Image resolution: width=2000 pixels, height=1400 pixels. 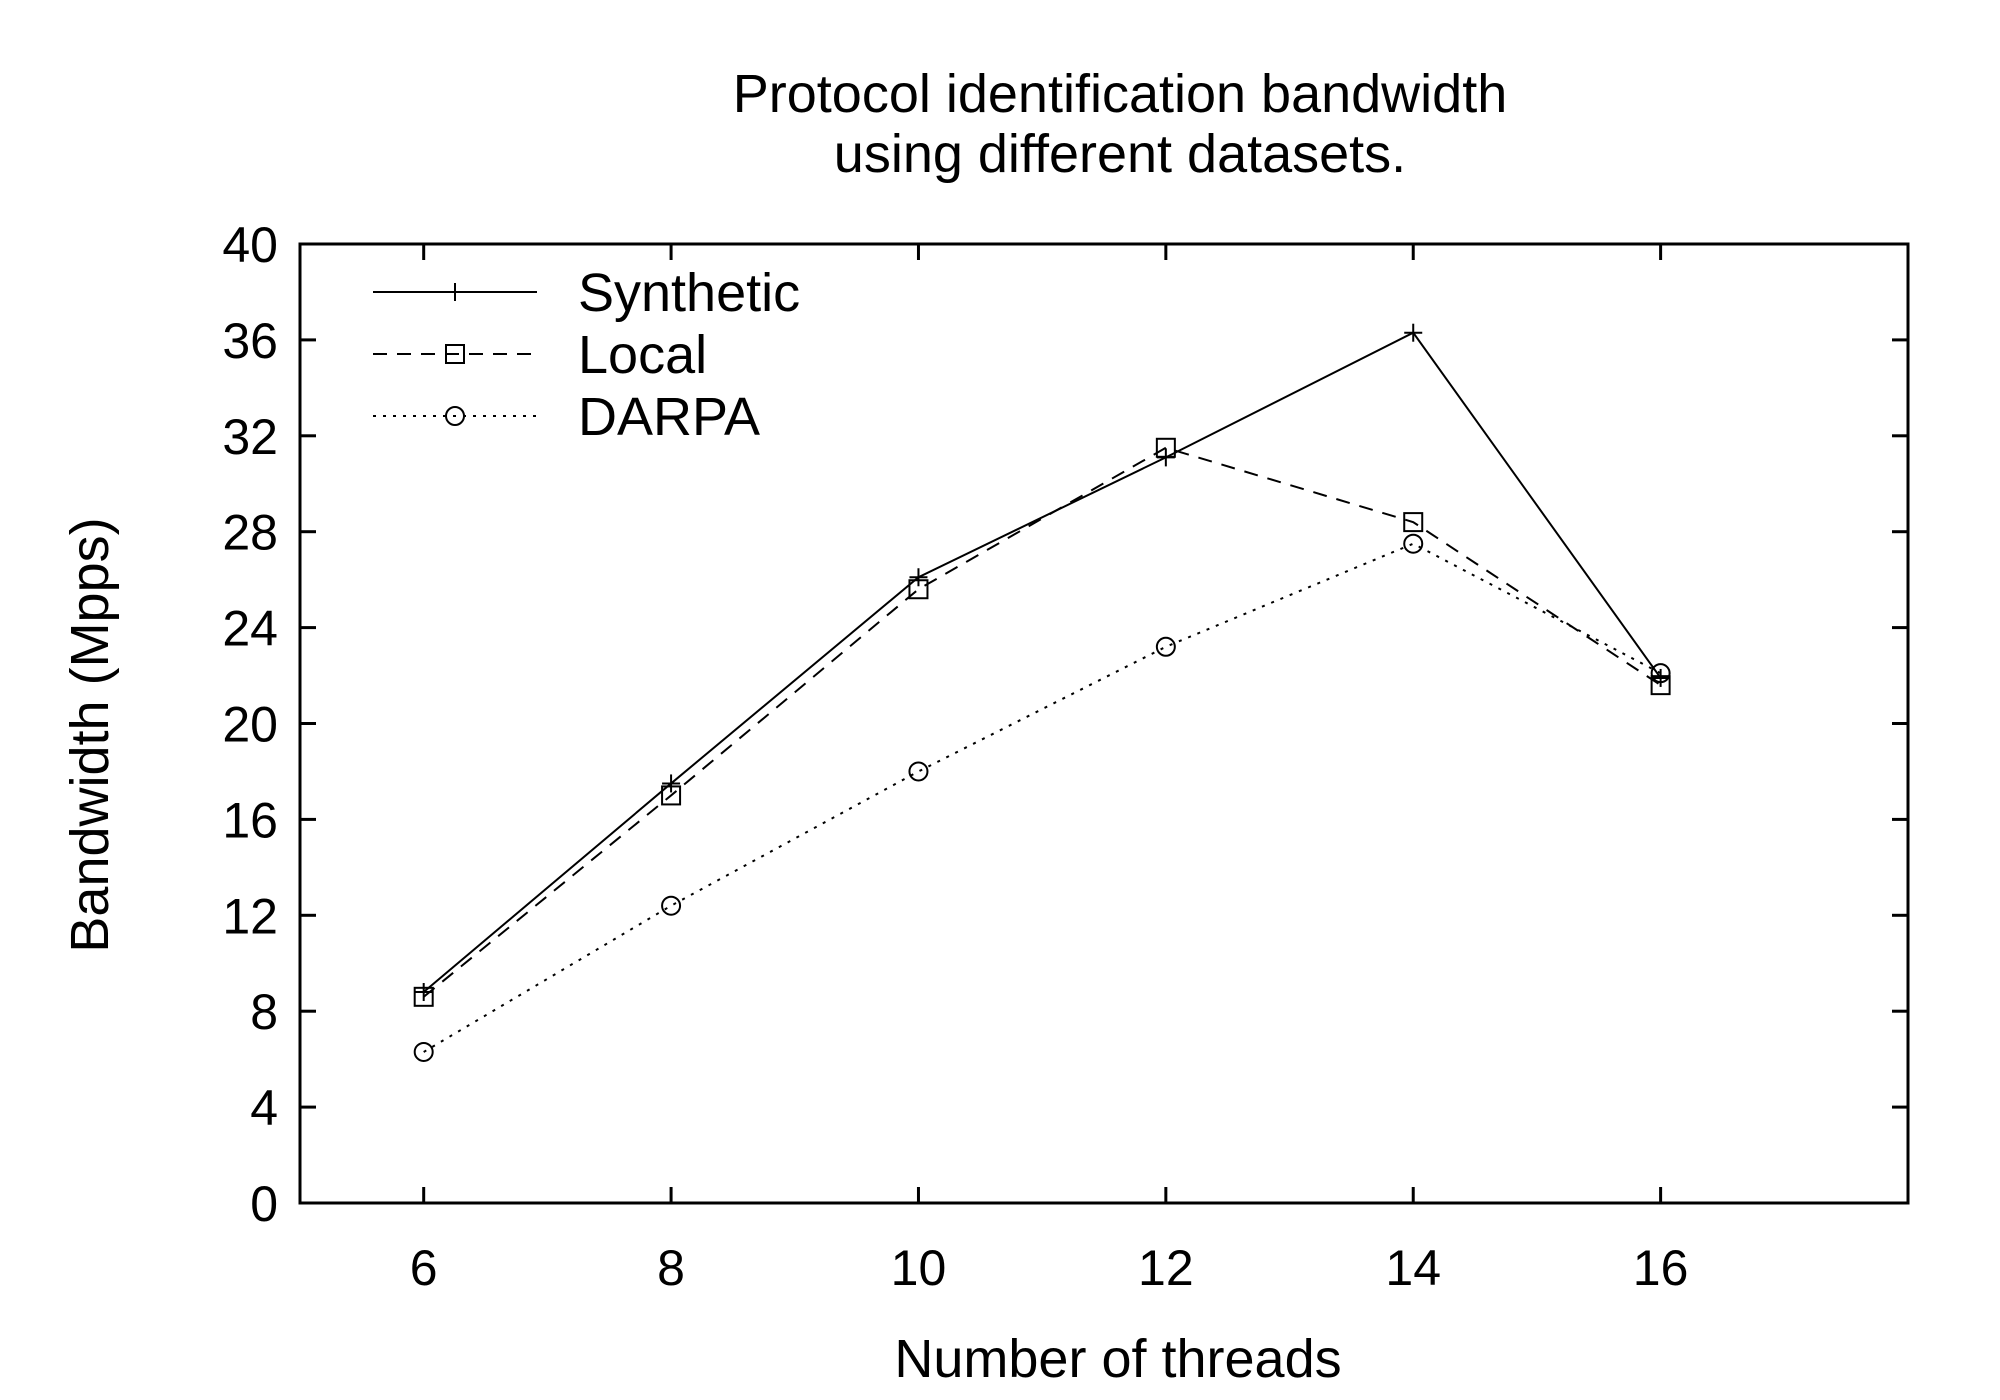 What do you see at coordinates (642, 355) in the screenshot?
I see `legend-label-local: Local` at bounding box center [642, 355].